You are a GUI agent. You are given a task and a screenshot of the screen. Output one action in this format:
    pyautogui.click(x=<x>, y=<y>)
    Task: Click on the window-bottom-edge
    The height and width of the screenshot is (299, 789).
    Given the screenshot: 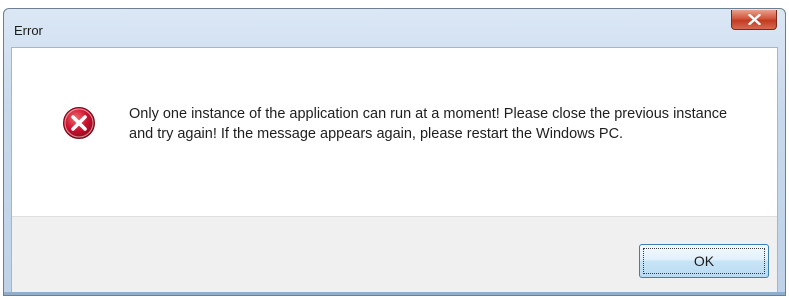 What is the action you would take?
    pyautogui.click(x=394, y=293)
    